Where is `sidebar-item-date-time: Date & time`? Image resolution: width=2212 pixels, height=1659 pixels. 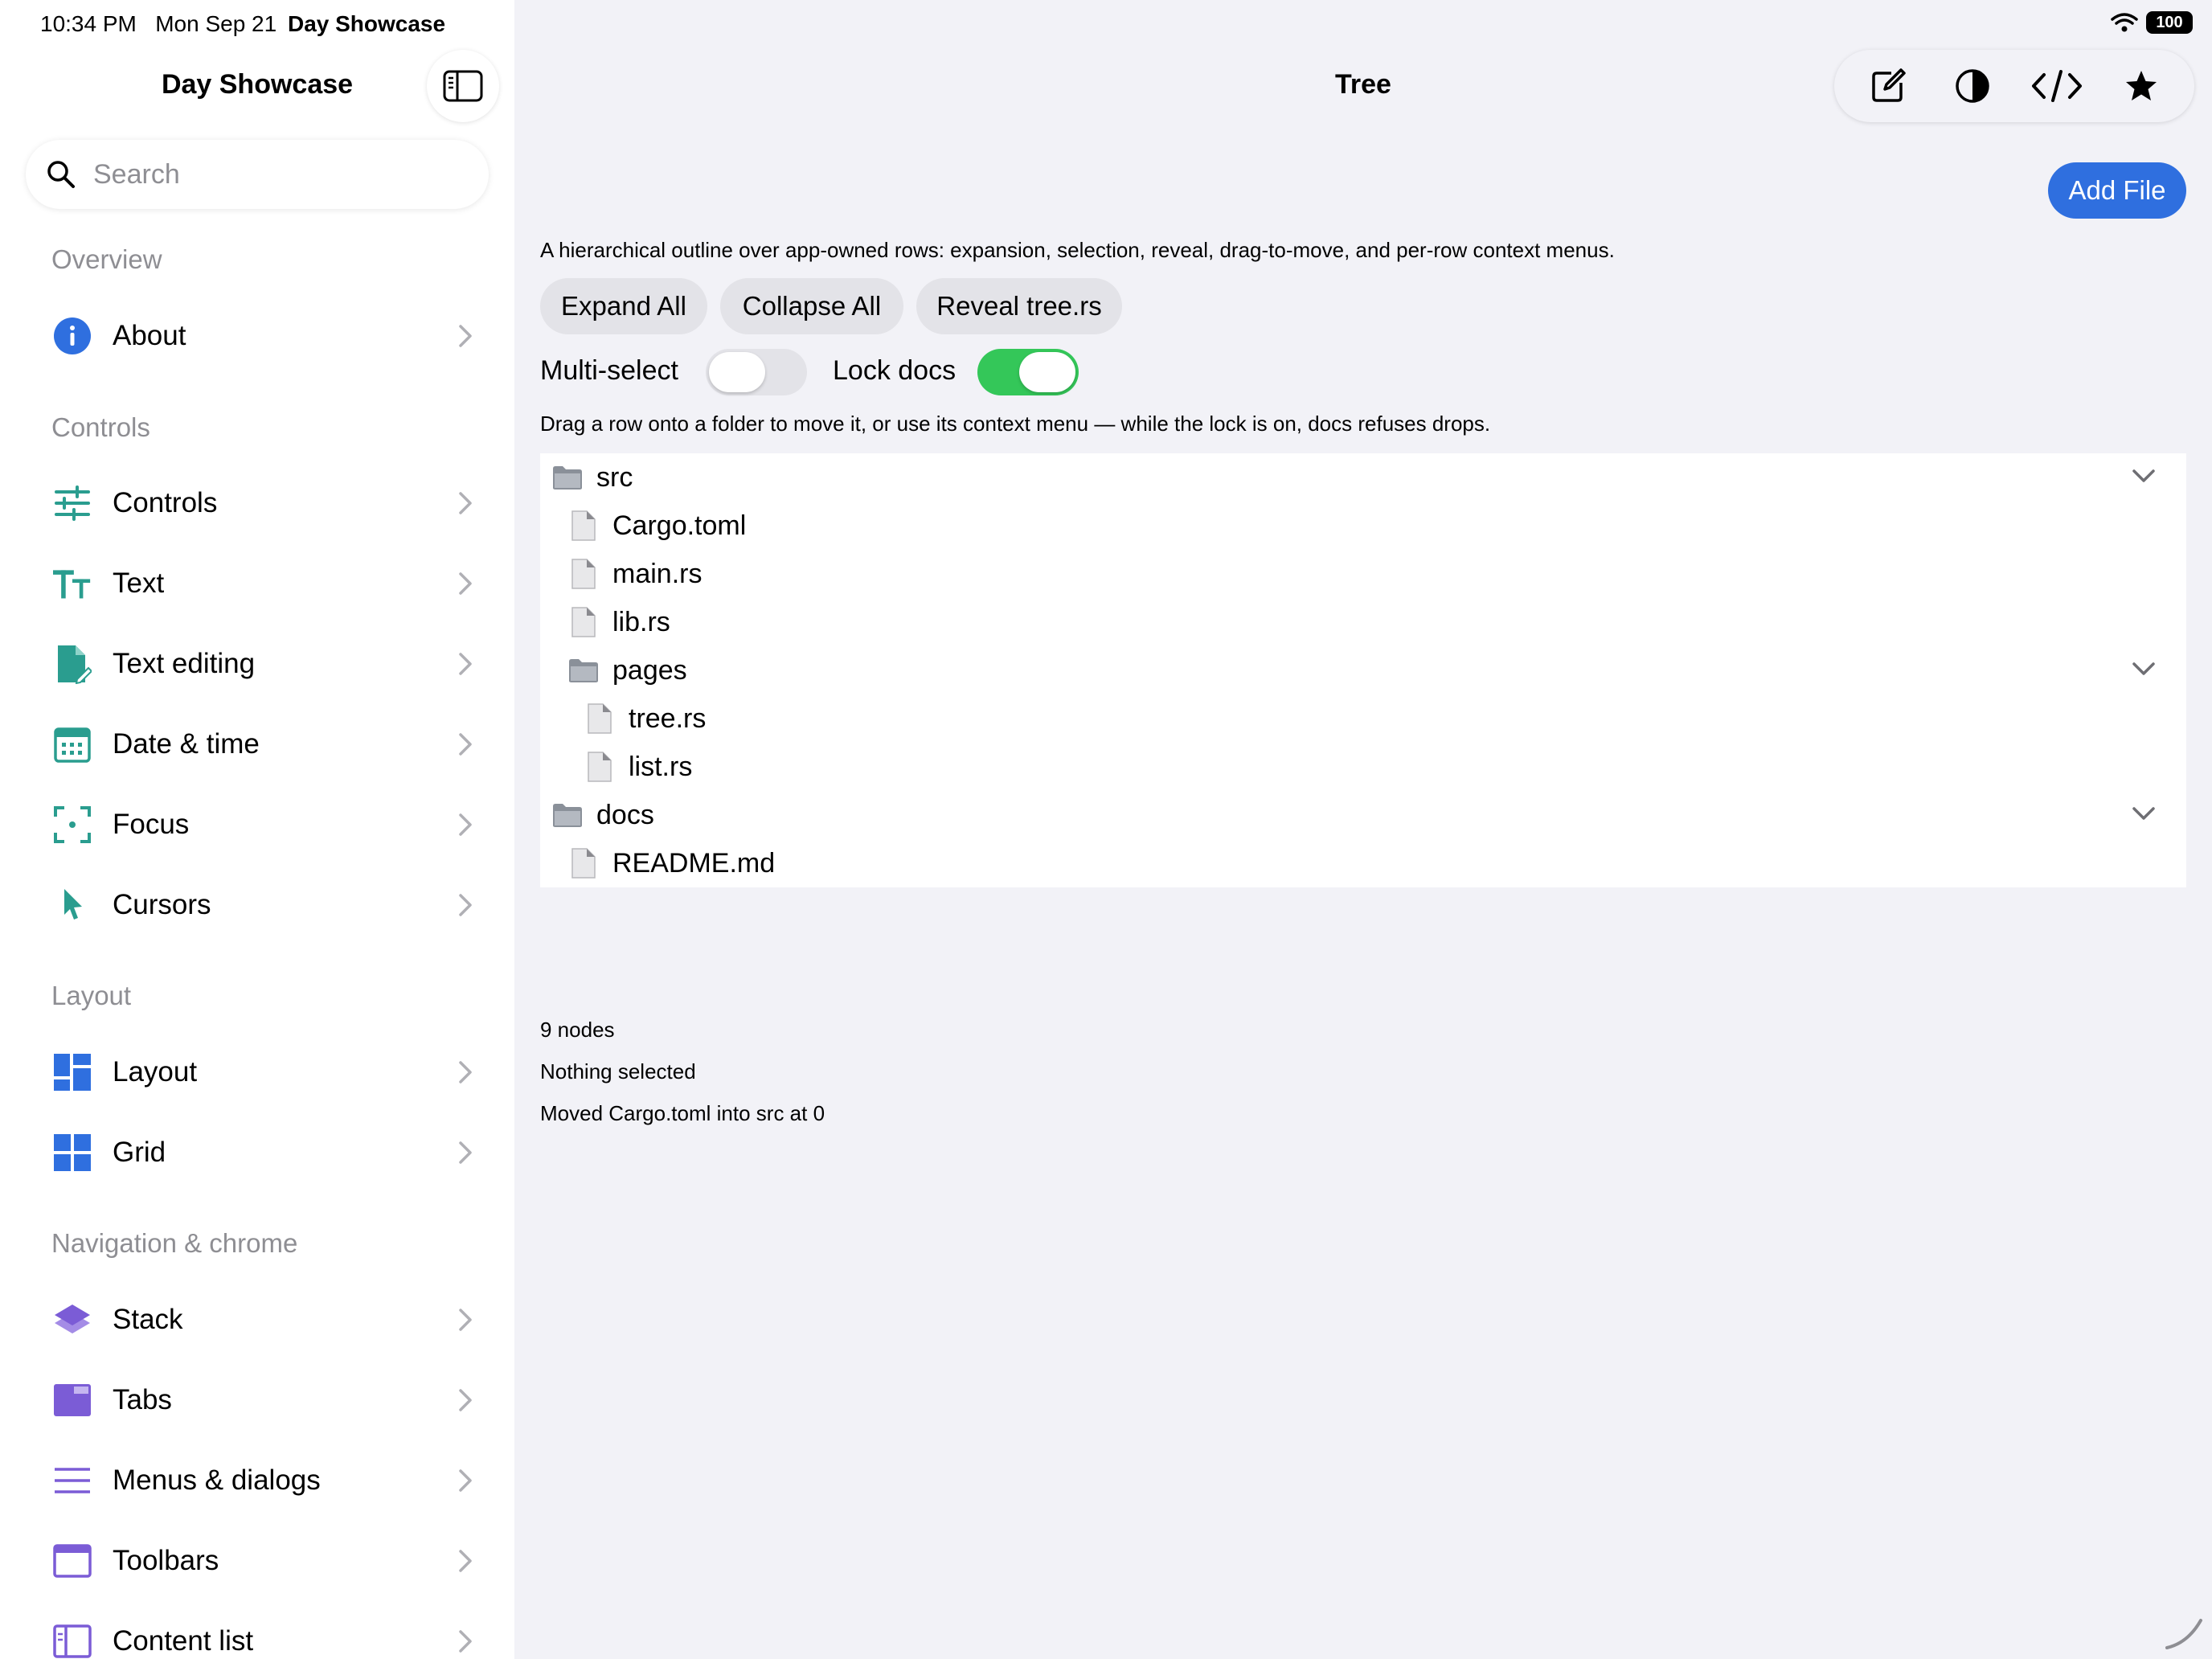 sidebar-item-date-time: Date & time is located at coordinates (259, 744).